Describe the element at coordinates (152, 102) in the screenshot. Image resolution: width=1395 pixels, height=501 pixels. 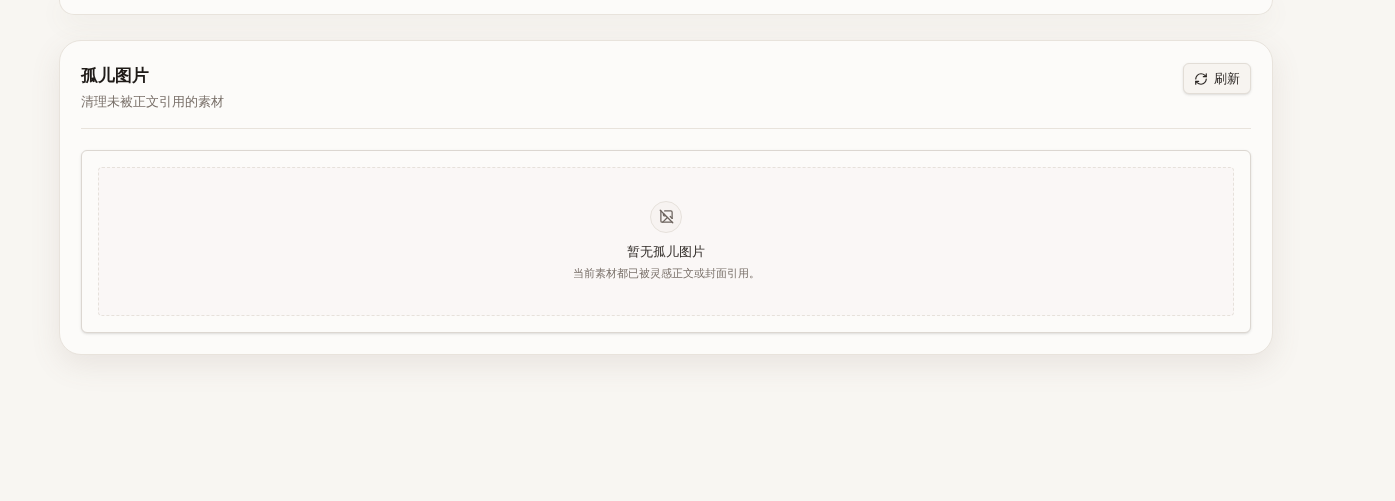
I see `card-subtitle: 清理未被正文引用的素材` at that location.